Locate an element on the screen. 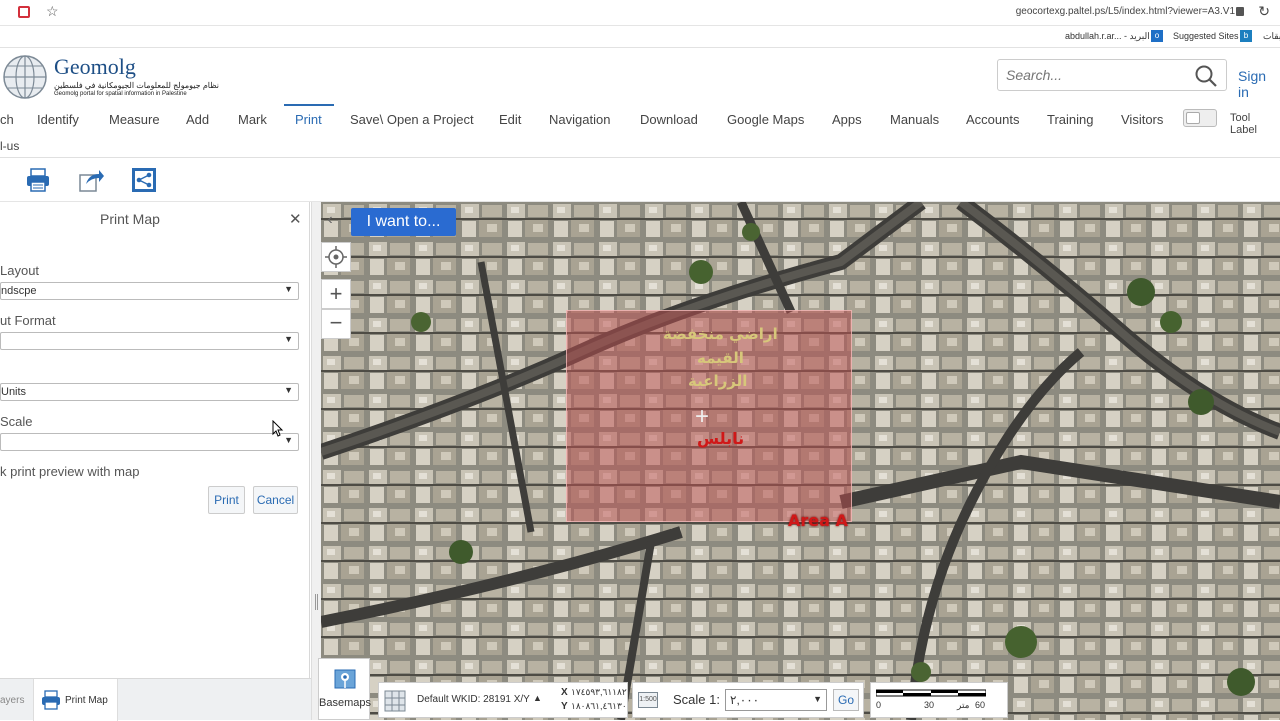  tab-layers: ayers is located at coordinates (12, 700).